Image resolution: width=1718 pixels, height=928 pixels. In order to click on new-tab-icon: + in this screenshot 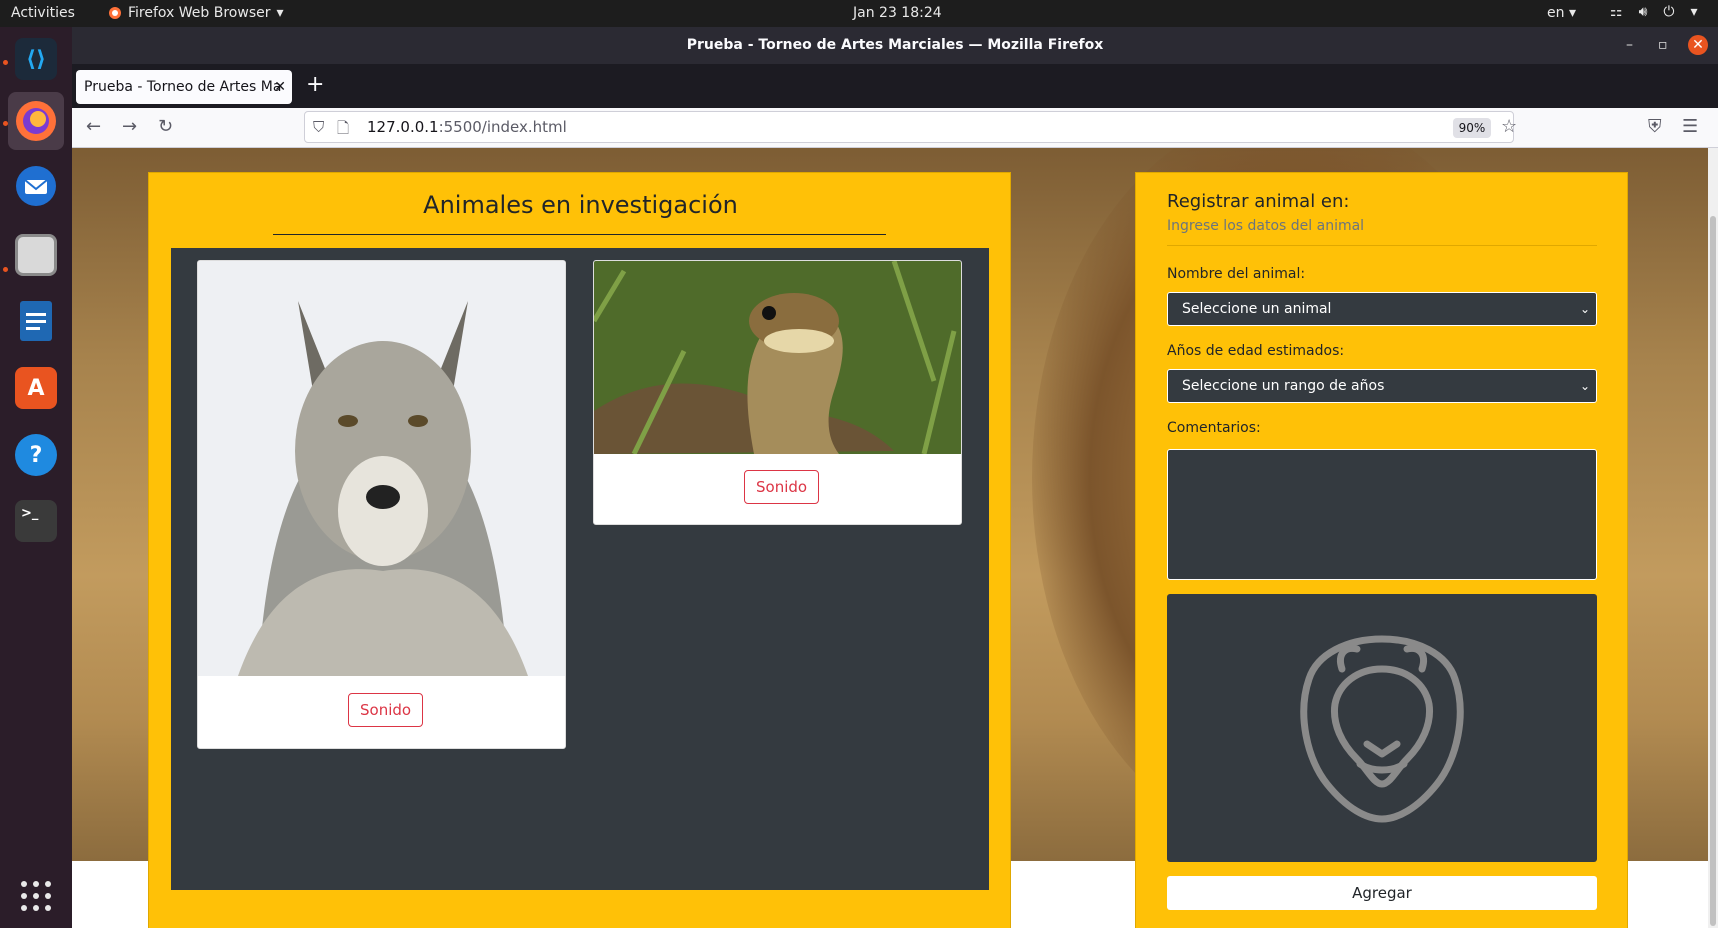, I will do `click(315, 84)`.